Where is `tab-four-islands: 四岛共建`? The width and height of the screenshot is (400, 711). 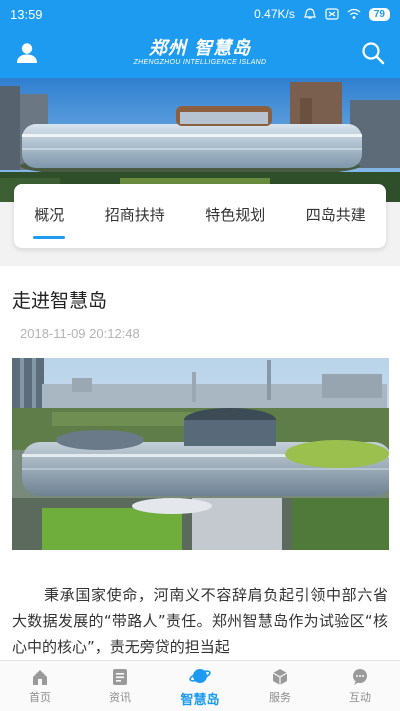 tab-four-islands: 四岛共建 is located at coordinates (336, 214).